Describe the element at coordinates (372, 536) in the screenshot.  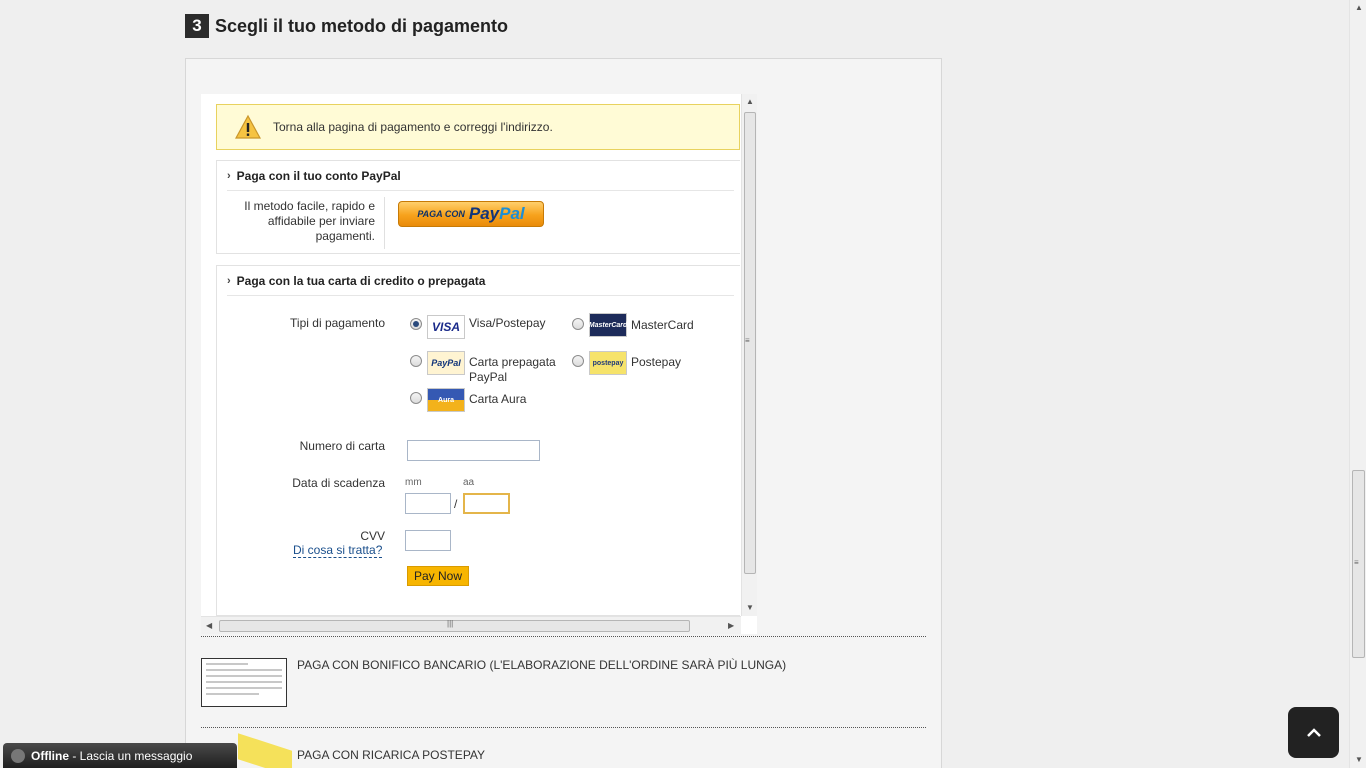
I see `cvv-label: CVV` at that location.